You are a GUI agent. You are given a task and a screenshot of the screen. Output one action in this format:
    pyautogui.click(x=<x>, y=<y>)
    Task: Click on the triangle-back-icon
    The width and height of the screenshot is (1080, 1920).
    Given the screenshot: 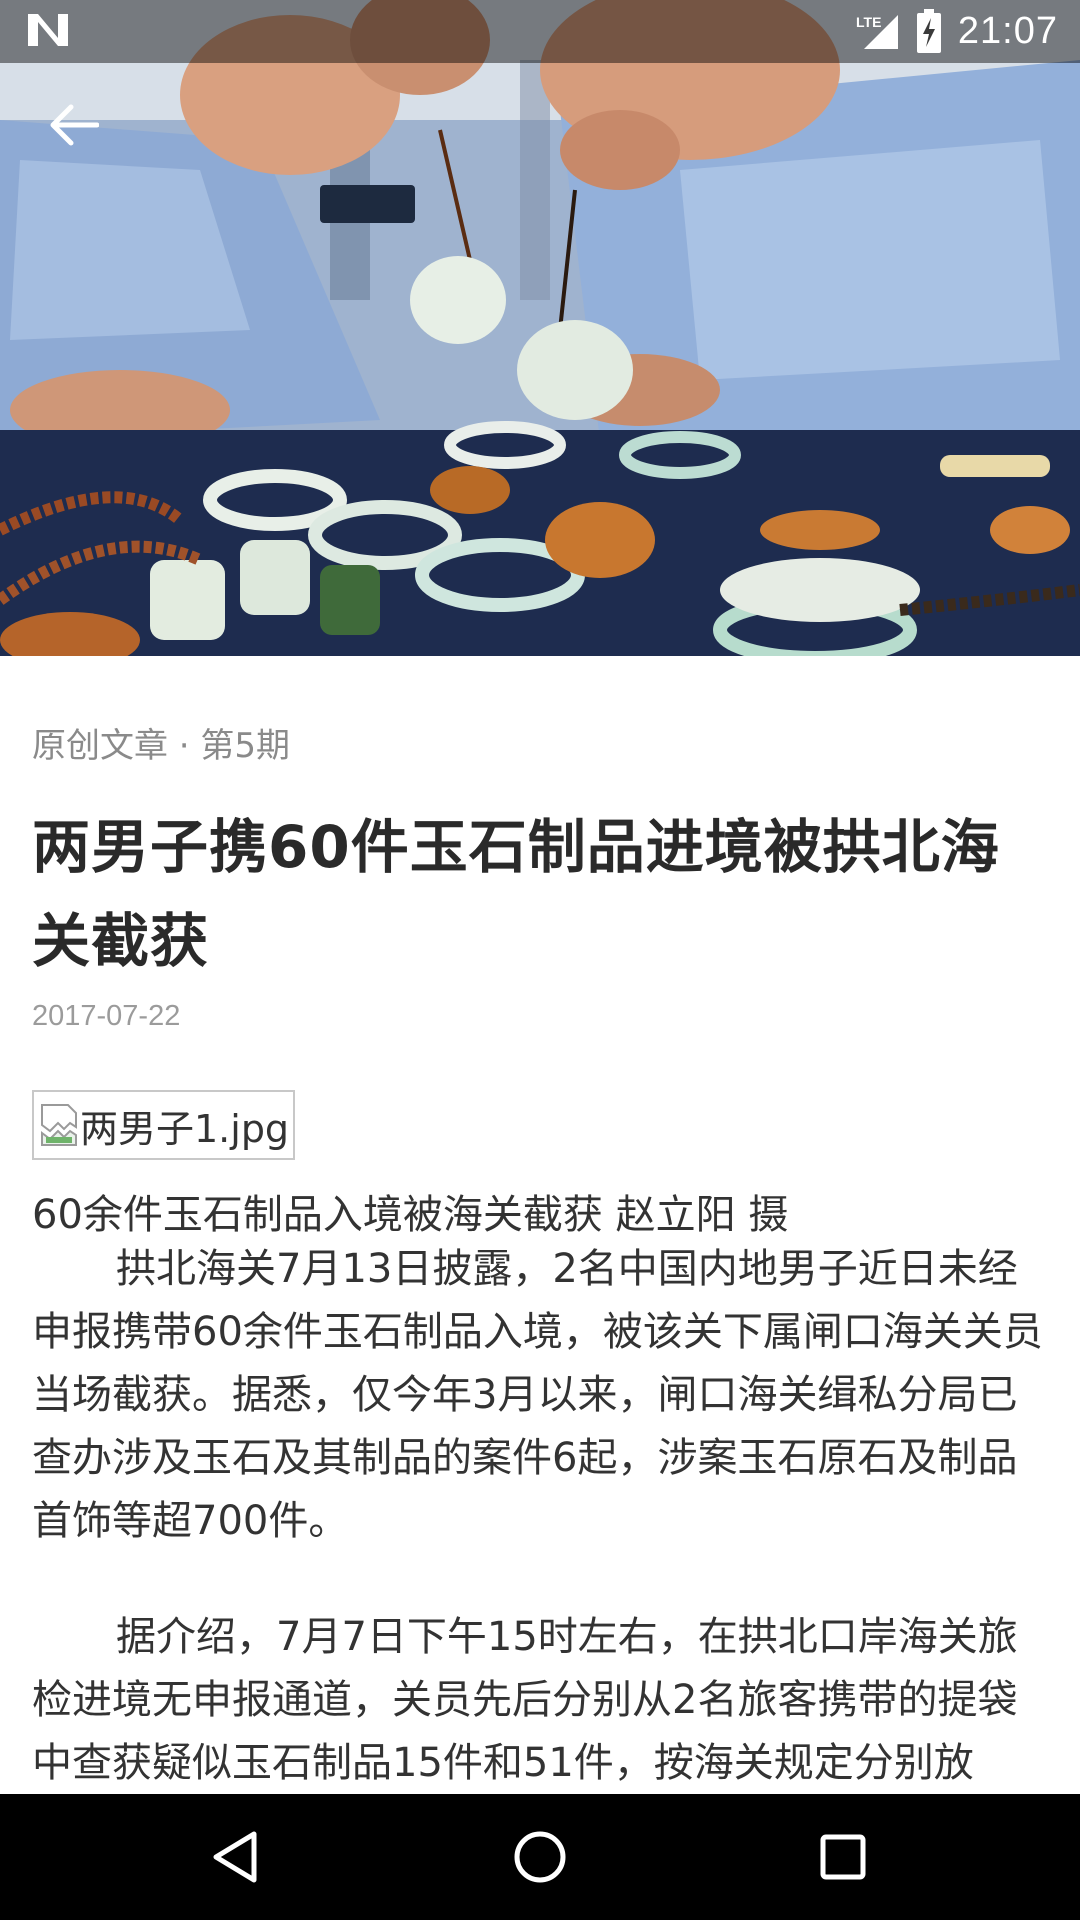 What is the action you would take?
    pyautogui.click(x=235, y=1857)
    